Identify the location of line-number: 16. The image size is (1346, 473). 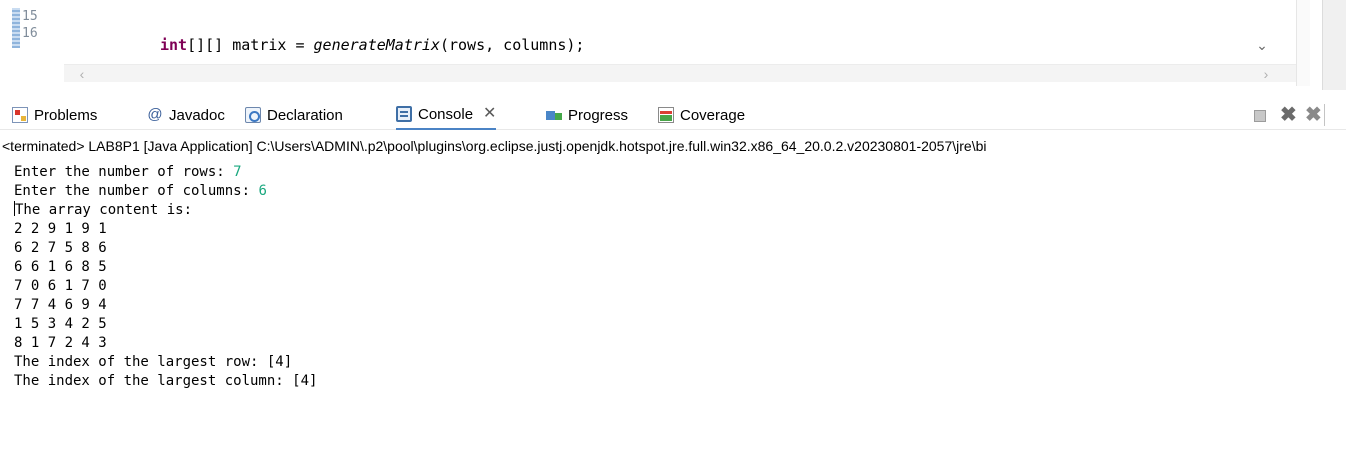
(30, 33).